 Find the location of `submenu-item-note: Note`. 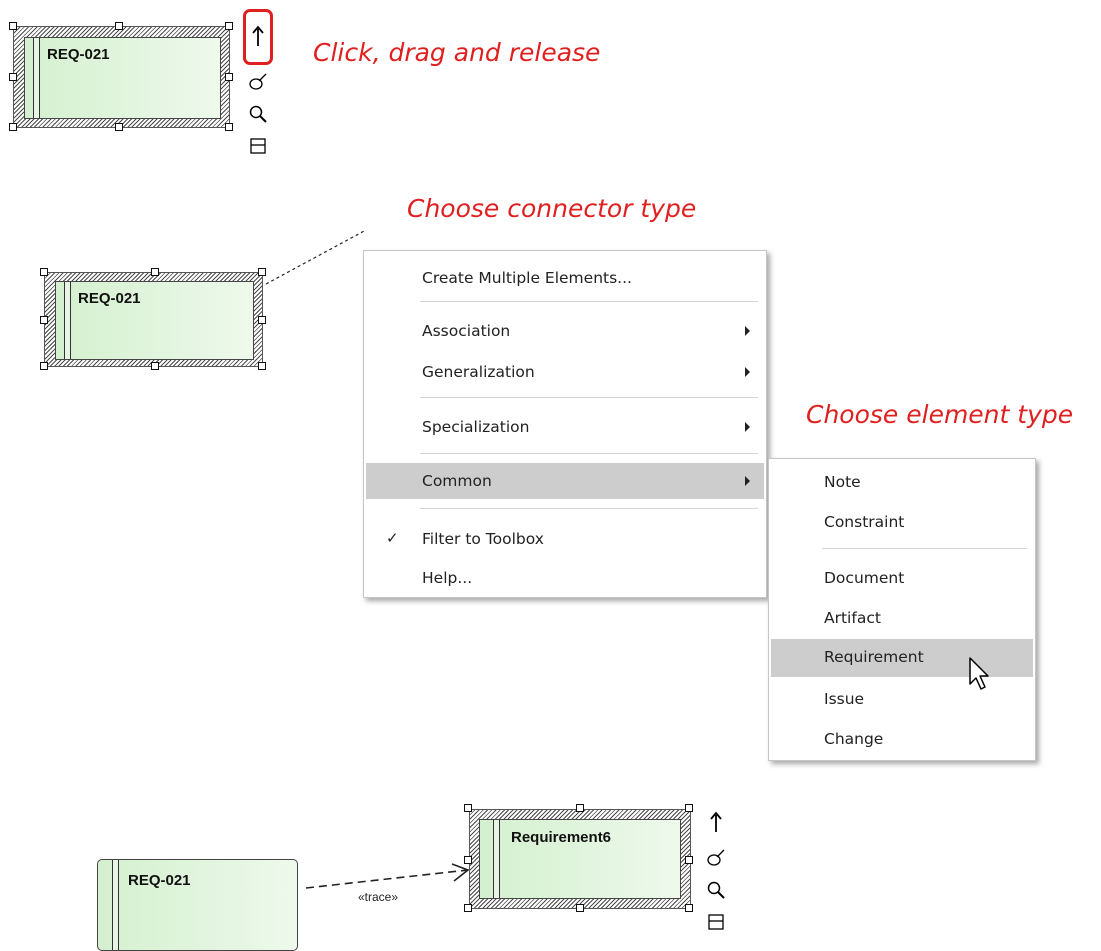

submenu-item-note: Note is located at coordinates (902, 482).